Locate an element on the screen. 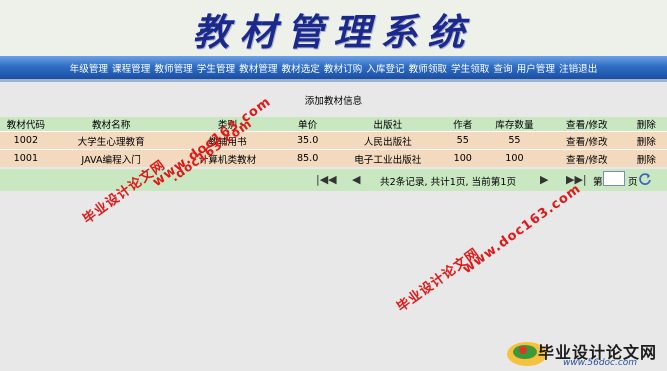 This screenshot has width=667, height=371. col-delete: 删除 is located at coordinates (646, 124).